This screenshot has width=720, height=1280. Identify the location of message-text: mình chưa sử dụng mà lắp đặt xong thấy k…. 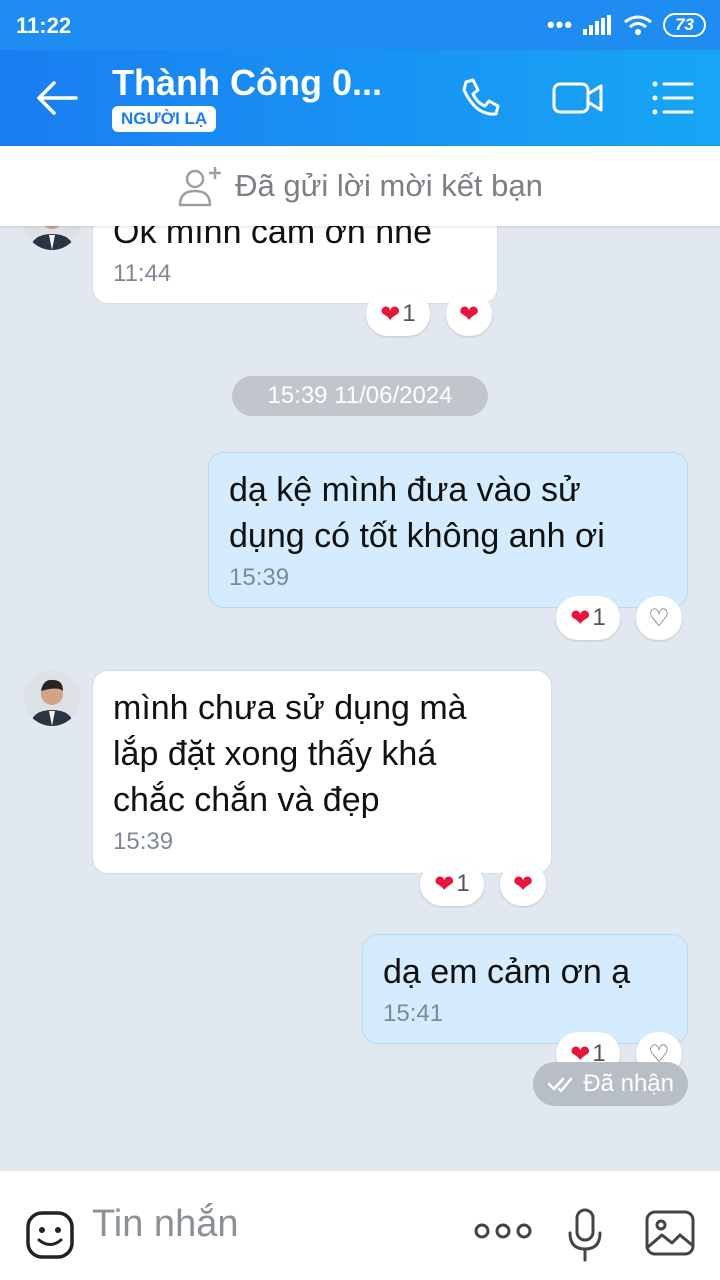
(290, 754).